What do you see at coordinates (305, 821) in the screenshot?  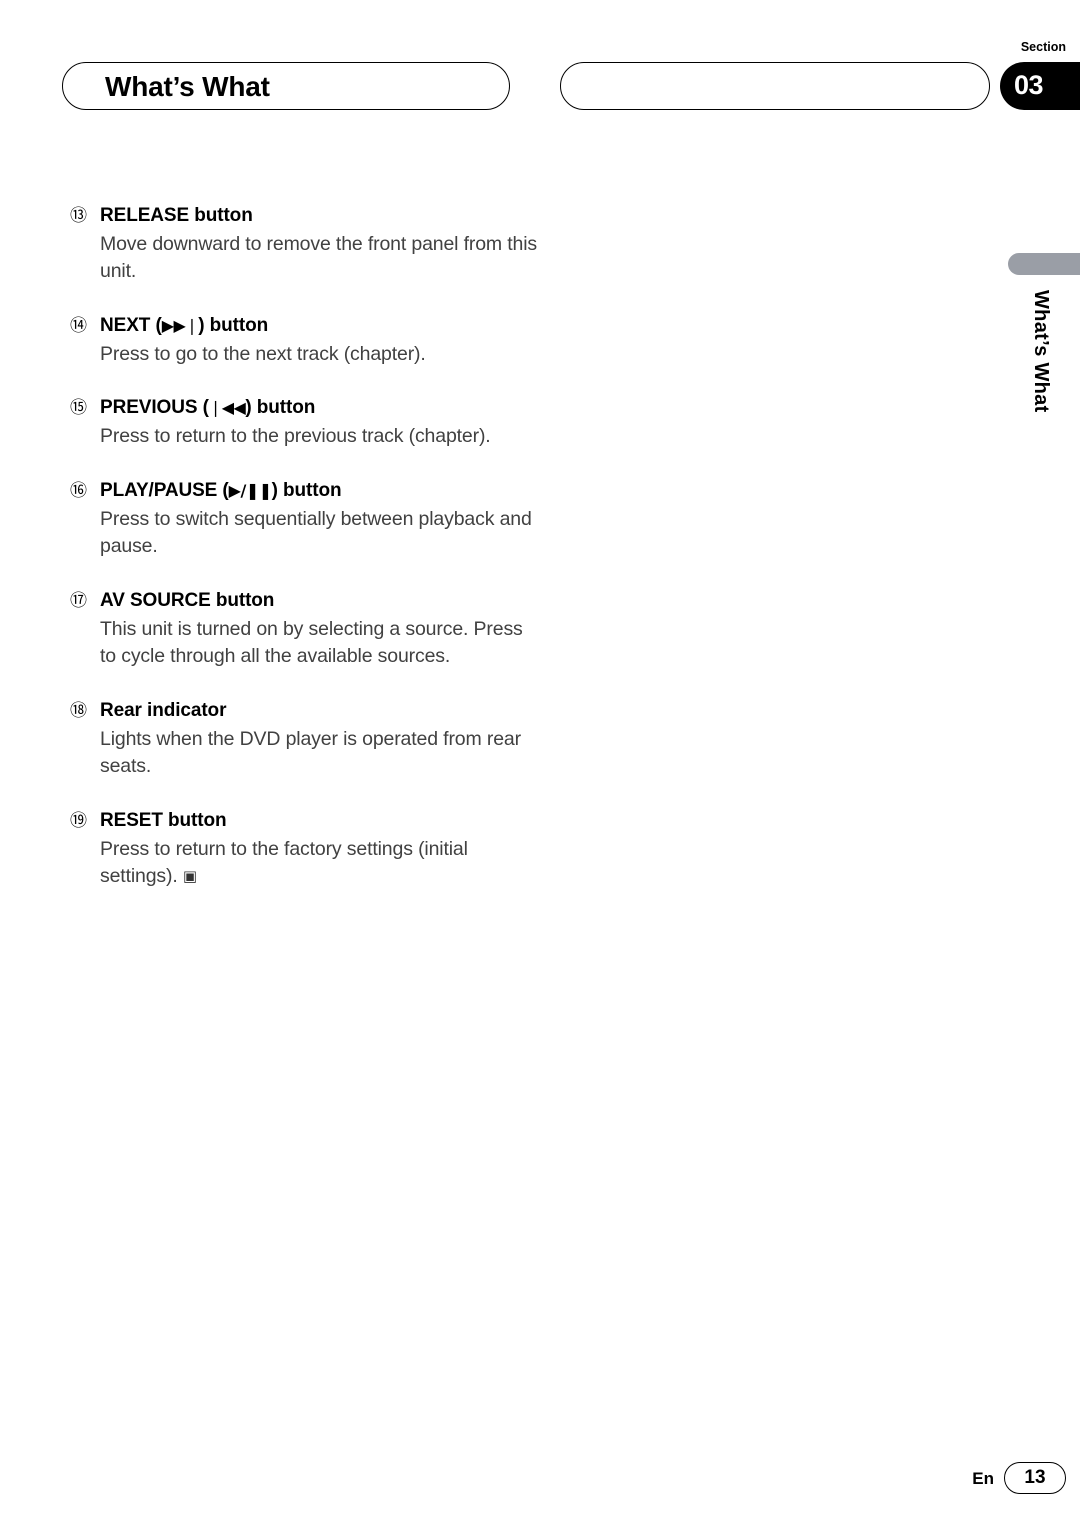 I see `entry-heading: ⑲ RESET button` at bounding box center [305, 821].